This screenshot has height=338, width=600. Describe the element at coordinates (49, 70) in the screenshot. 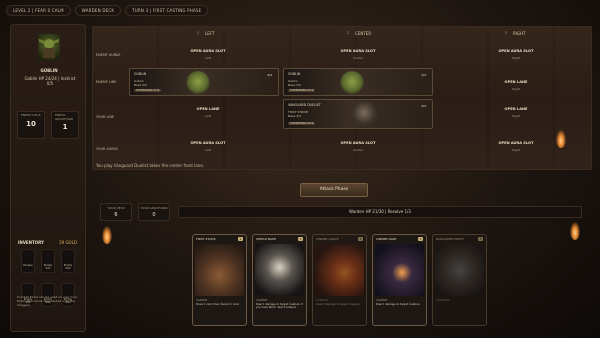

I see `enemy-name: GOBLIN` at that location.